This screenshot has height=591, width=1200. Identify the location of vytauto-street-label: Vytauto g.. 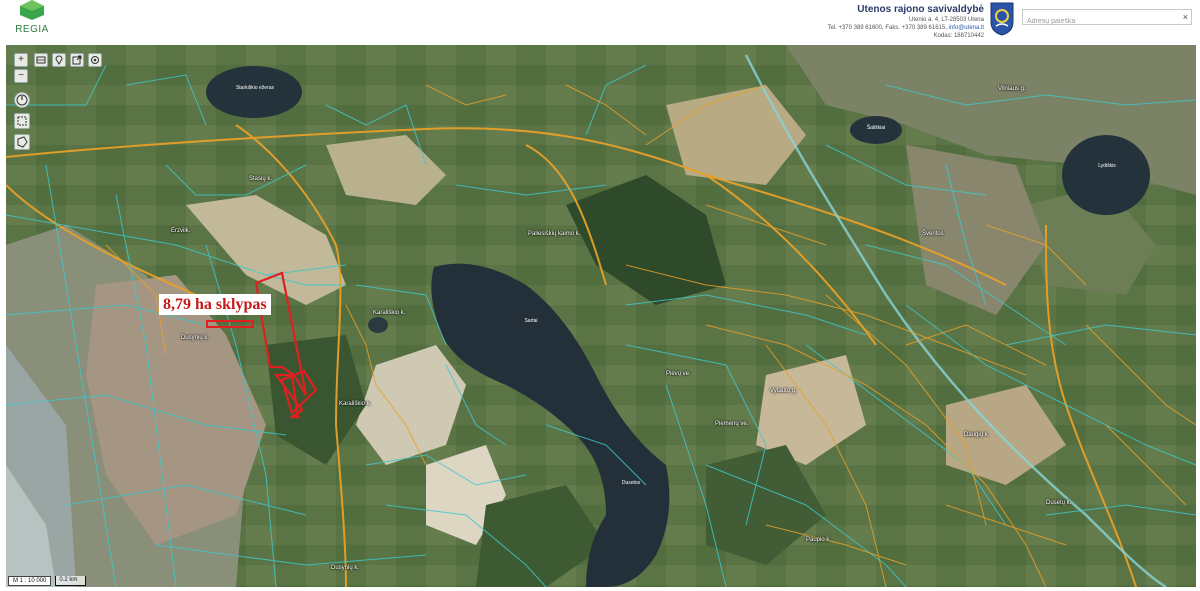
(783, 391).